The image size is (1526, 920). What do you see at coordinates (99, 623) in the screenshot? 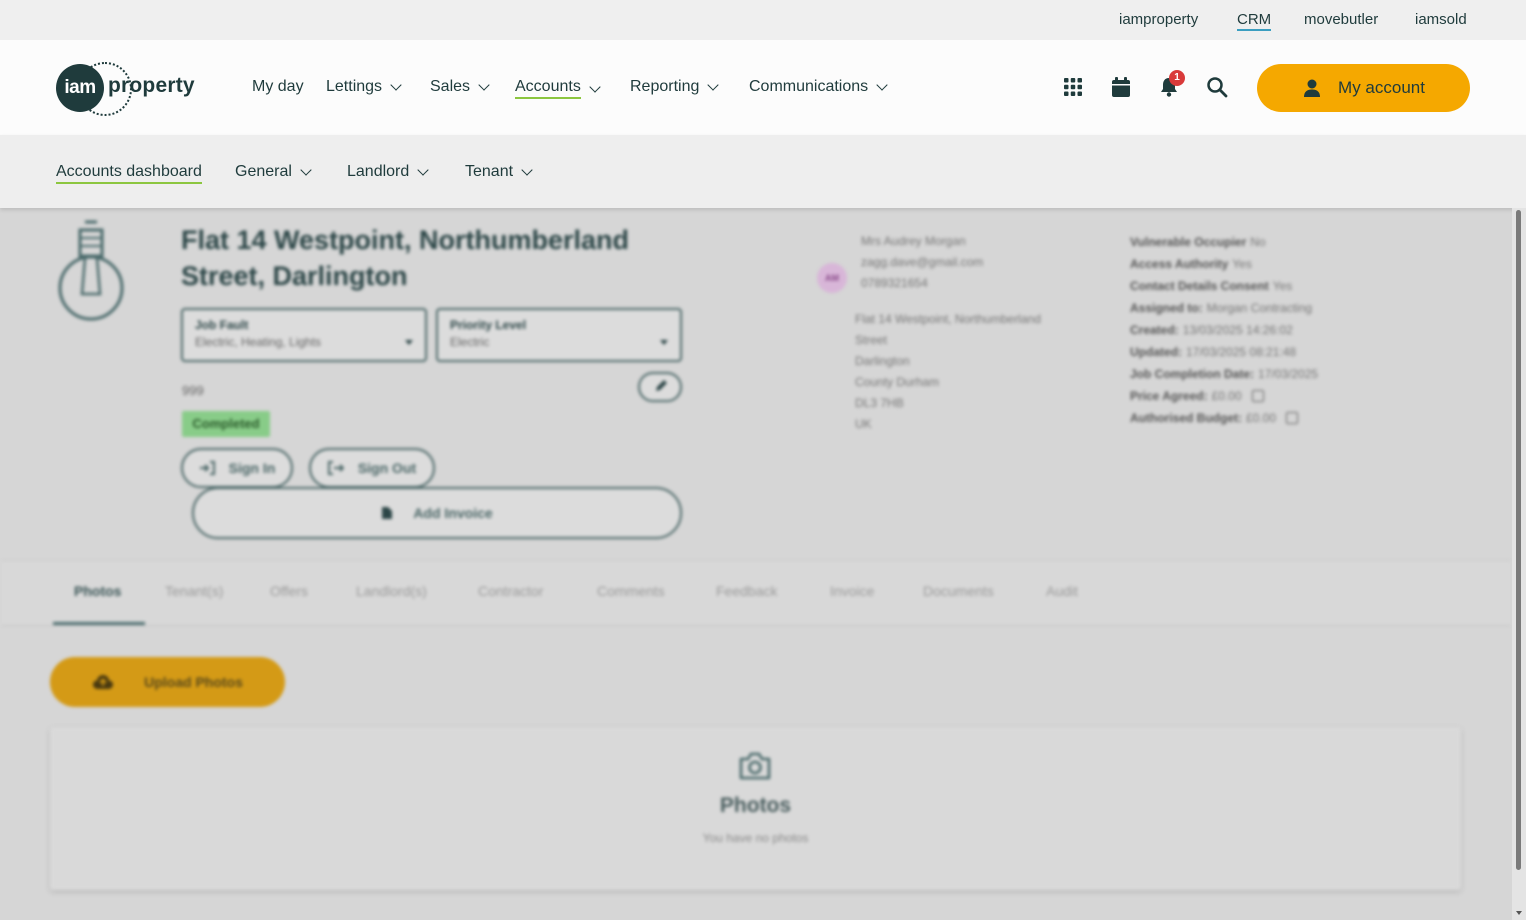
I see `active-tab-indicator` at bounding box center [99, 623].